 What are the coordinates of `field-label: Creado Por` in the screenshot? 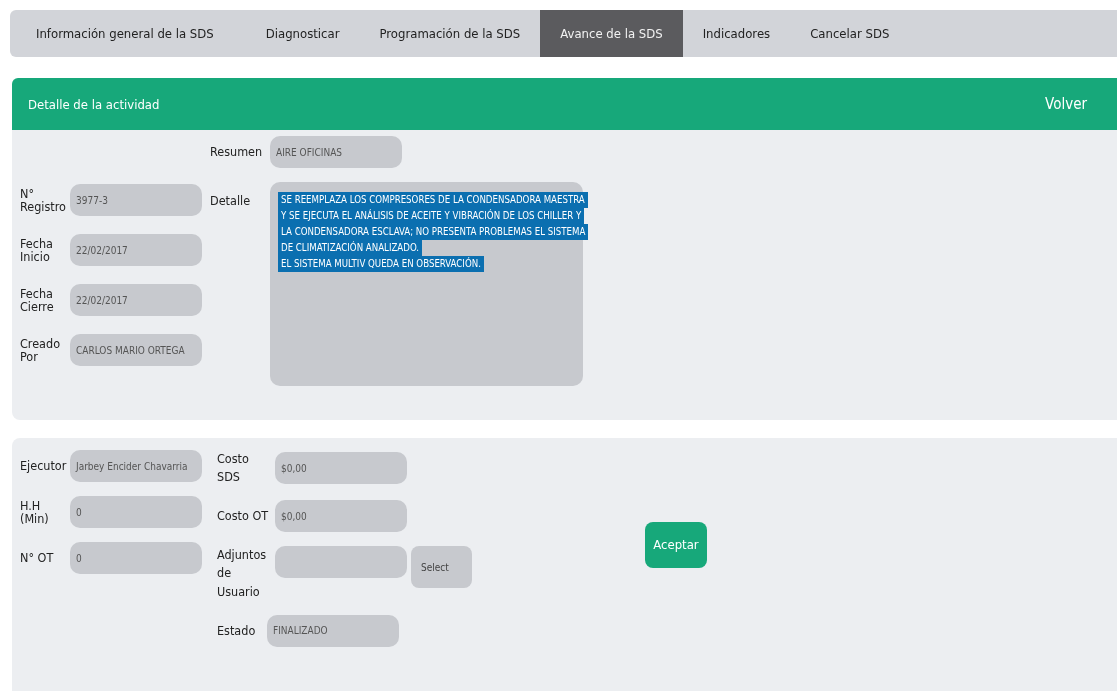 It's located at (41, 350).